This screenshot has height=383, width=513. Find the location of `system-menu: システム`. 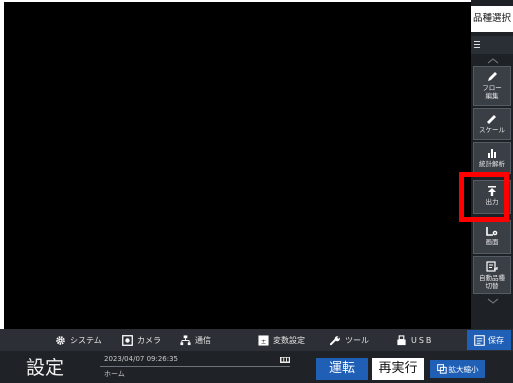

system-menu: システム is located at coordinates (78, 340).